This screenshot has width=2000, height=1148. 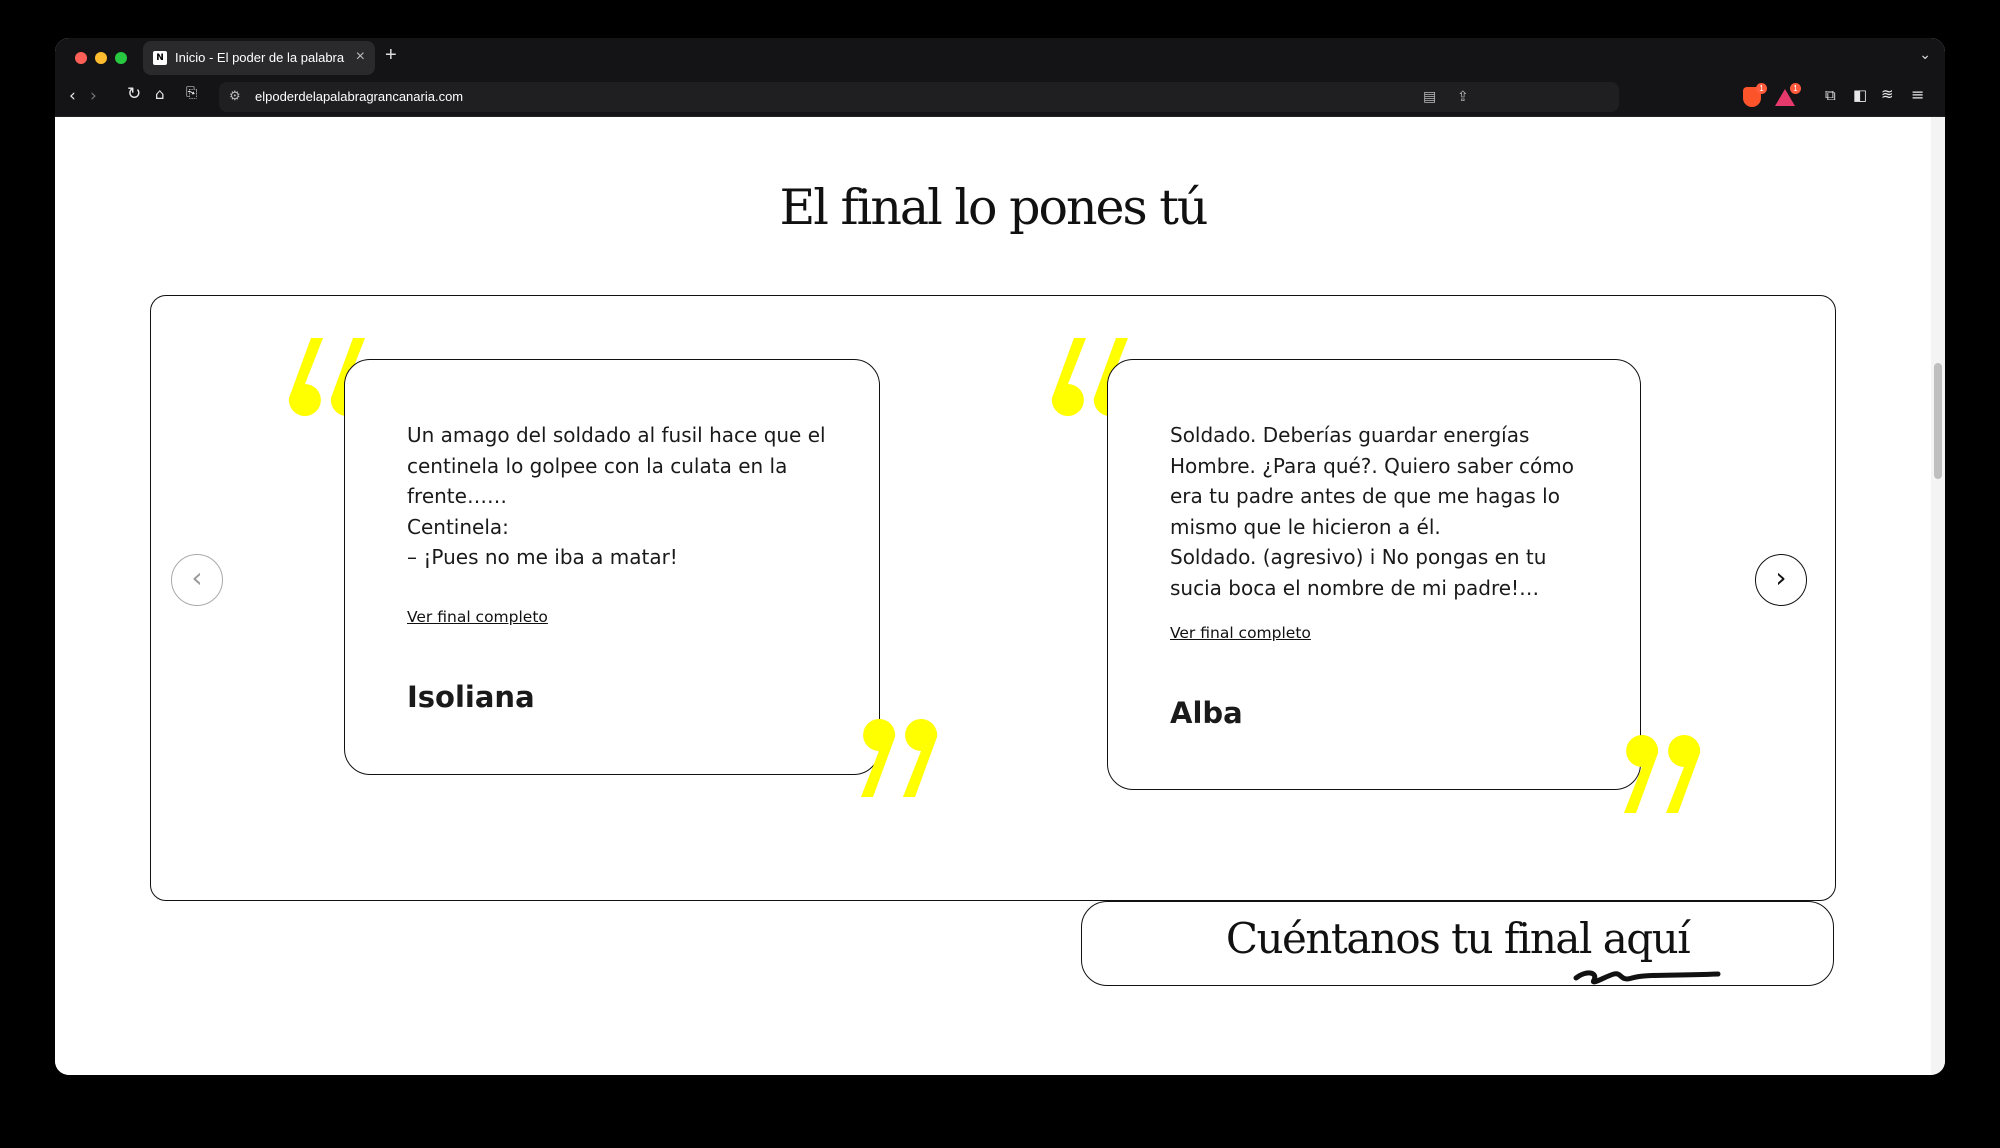 I want to click on bookmark-icon: ⎘, so click(x=191, y=93).